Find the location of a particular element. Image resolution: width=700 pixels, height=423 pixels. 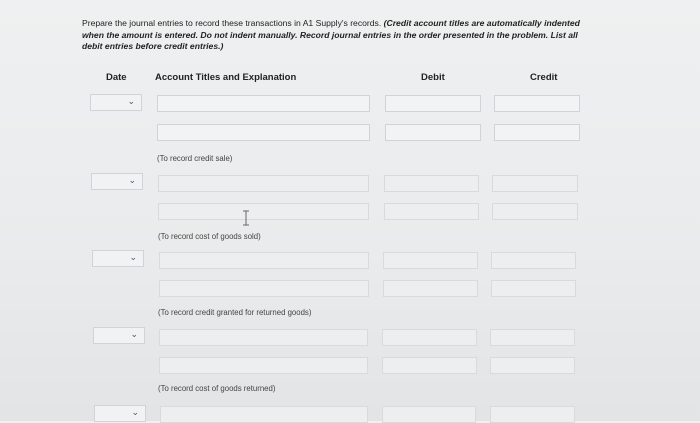

header-account: Account Titles and Explanation is located at coordinates (226, 77).